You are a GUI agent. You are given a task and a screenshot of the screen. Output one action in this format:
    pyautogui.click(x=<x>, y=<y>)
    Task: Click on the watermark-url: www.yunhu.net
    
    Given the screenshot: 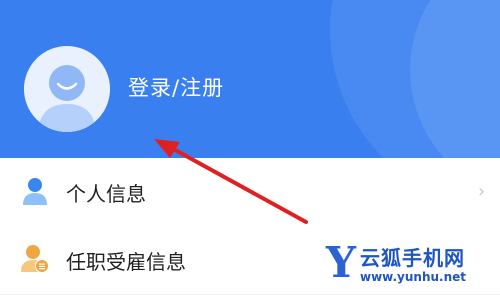 What is the action you would take?
    pyautogui.click(x=413, y=277)
    